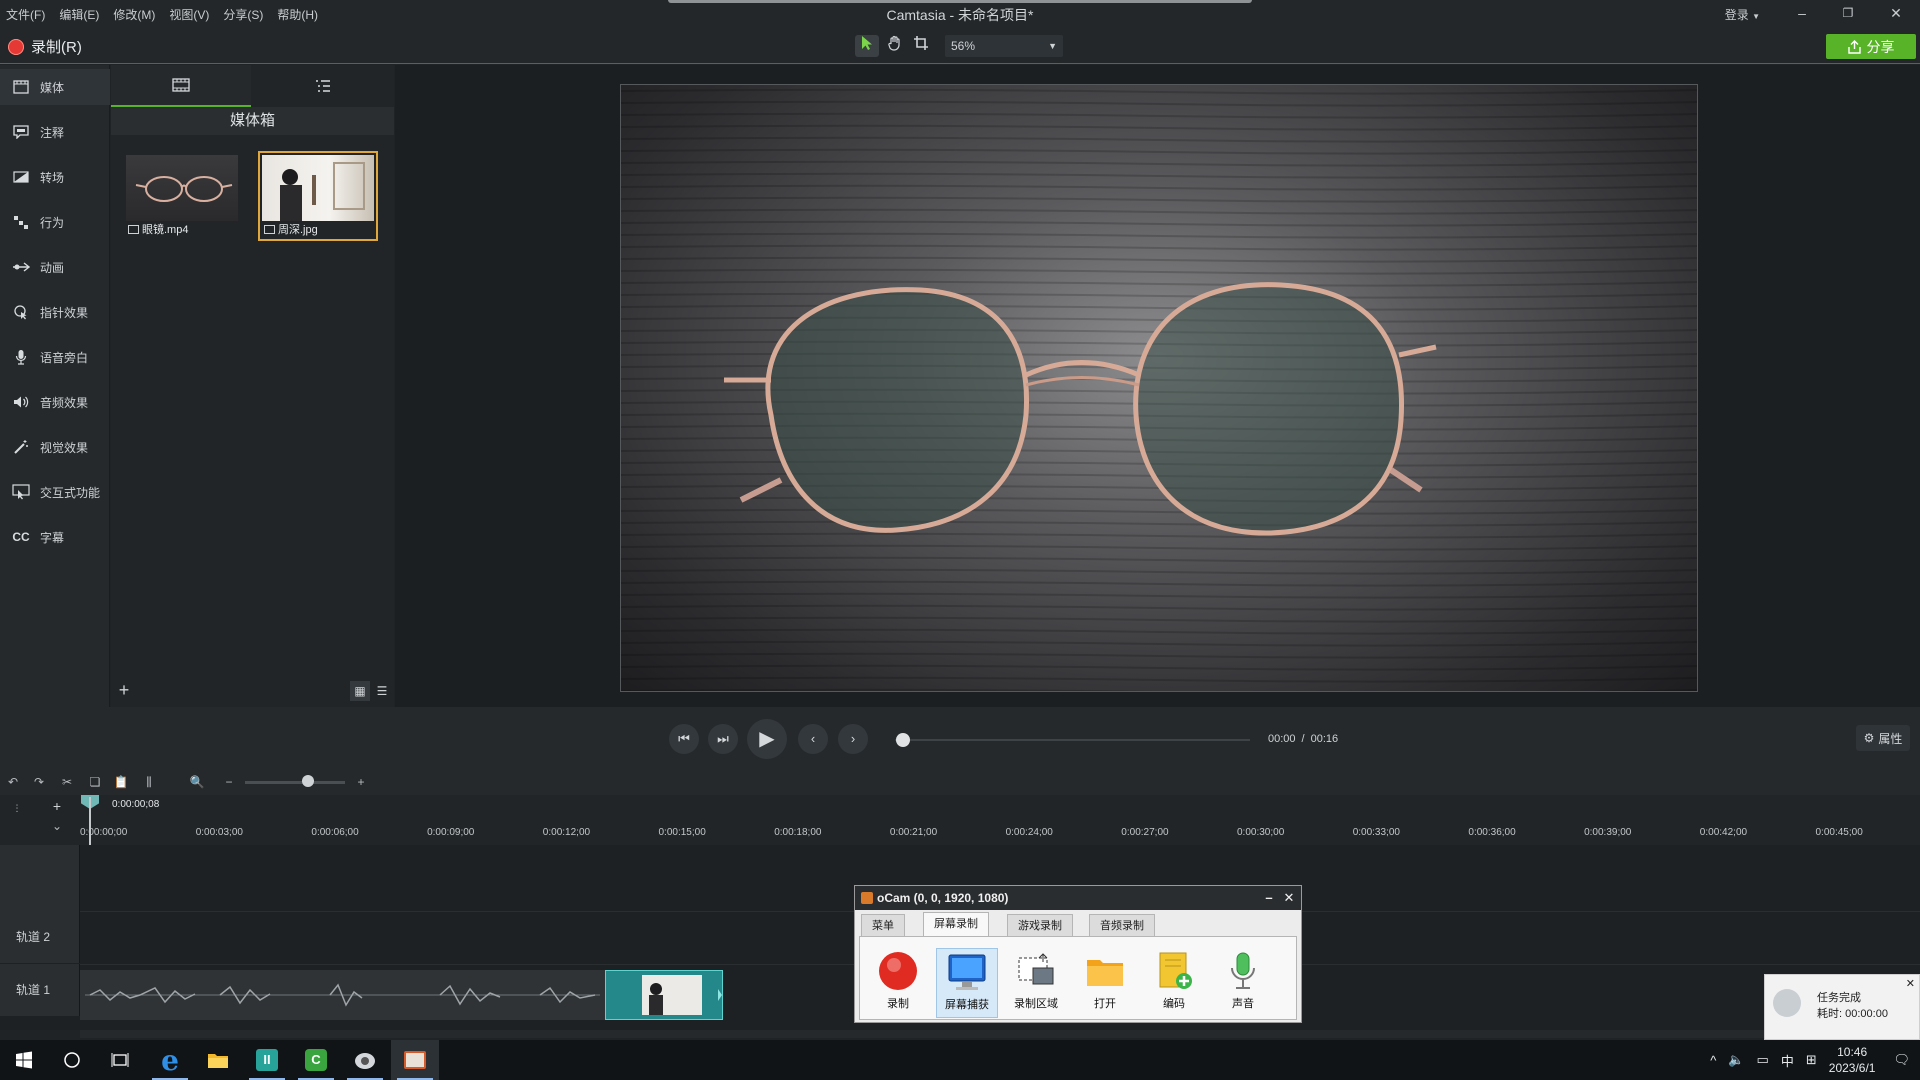  Describe the element at coordinates (853, 739) in the screenshot. I see `next-icon: ›` at that location.